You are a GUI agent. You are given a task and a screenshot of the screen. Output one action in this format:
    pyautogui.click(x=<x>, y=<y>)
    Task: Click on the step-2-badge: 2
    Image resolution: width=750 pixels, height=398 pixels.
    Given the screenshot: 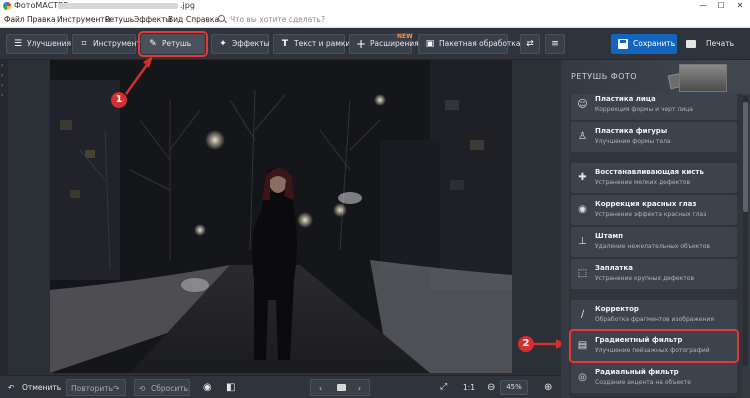 What is the action you would take?
    pyautogui.click(x=526, y=344)
    